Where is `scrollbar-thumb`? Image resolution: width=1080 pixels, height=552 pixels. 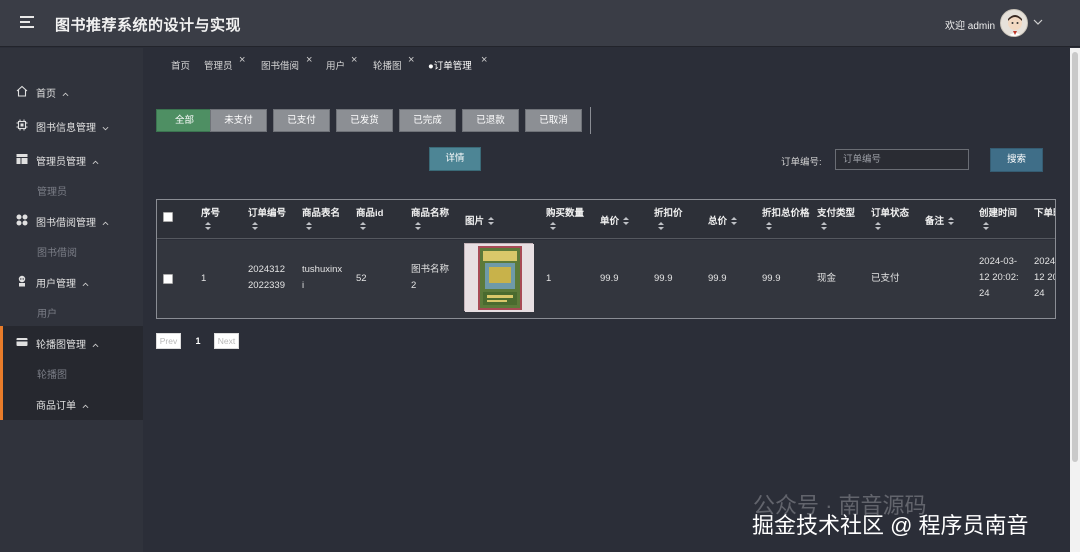
scrollbar-thumb is located at coordinates (1075, 257).